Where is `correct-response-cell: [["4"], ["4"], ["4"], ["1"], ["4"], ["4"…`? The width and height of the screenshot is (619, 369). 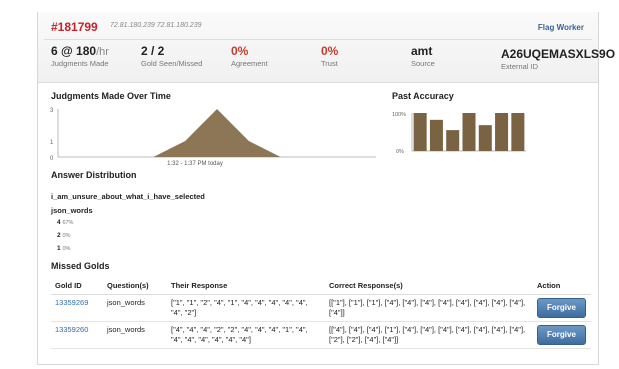 correct-response-cell: [["4"], ["4"], ["4"], ["1"], ["4"], ["4"… is located at coordinates (429, 335).